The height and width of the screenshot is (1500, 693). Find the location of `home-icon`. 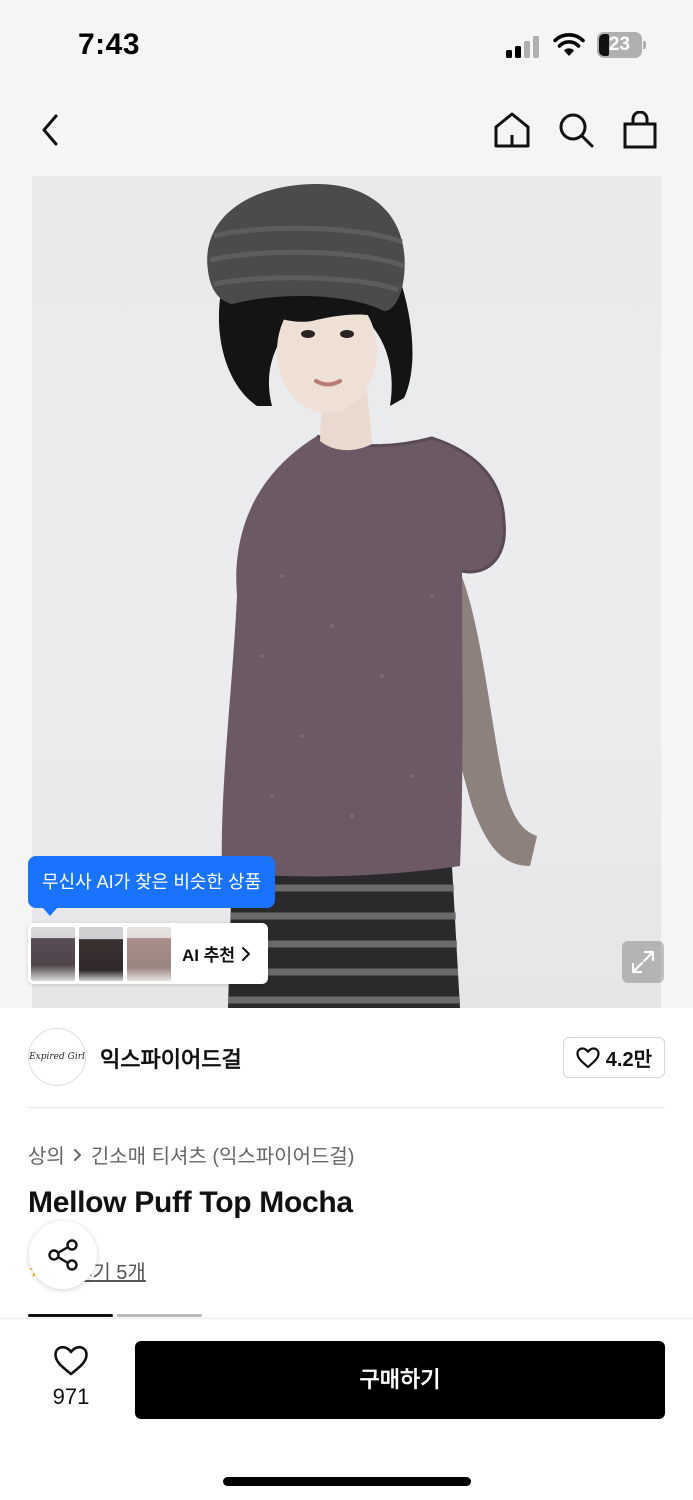

home-icon is located at coordinates (512, 130).